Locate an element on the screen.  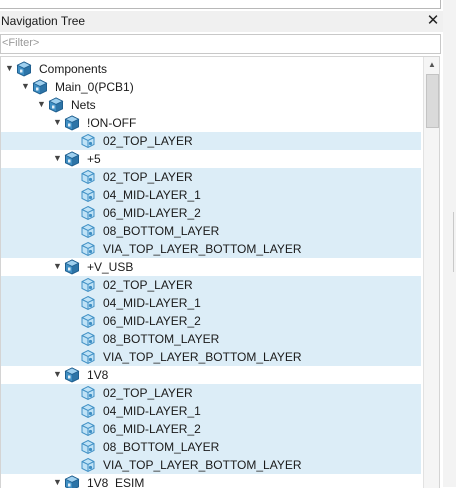
tree-item-net-1v8esim: ▼ 1V8_ESIM is located at coordinates (211, 481).